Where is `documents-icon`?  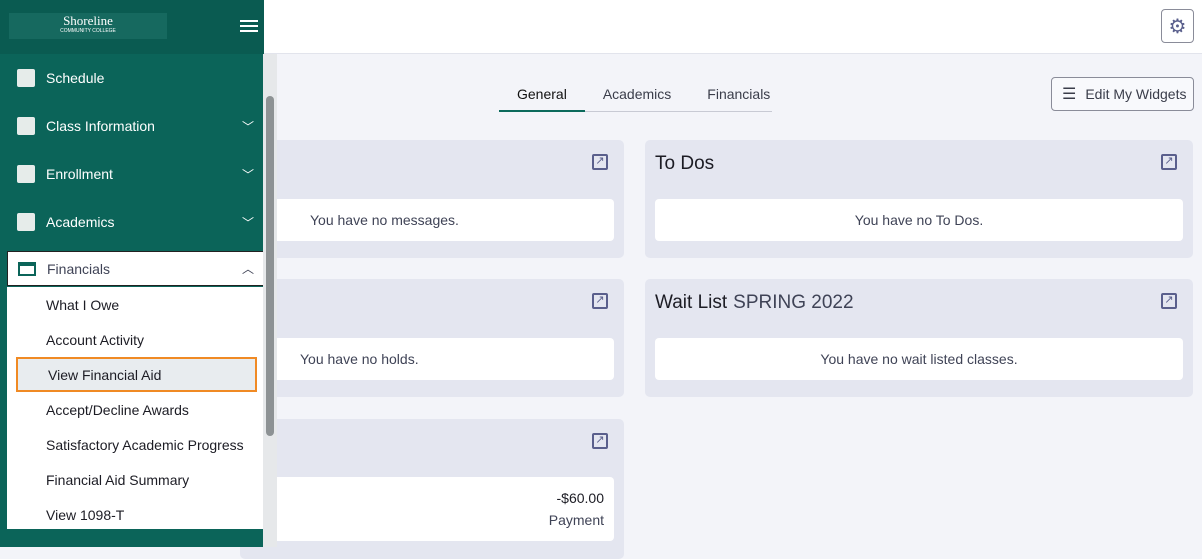
documents-icon is located at coordinates (26, 222).